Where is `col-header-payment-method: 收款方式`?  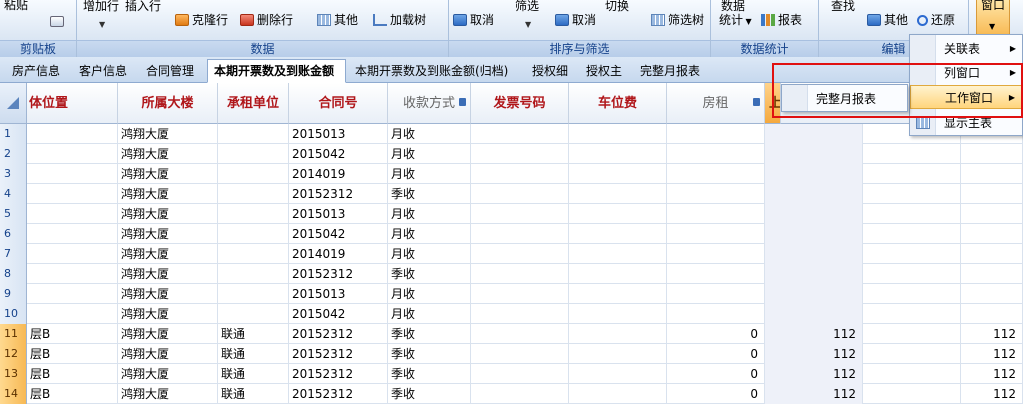
col-header-payment-method: 收款方式 is located at coordinates (429, 103).